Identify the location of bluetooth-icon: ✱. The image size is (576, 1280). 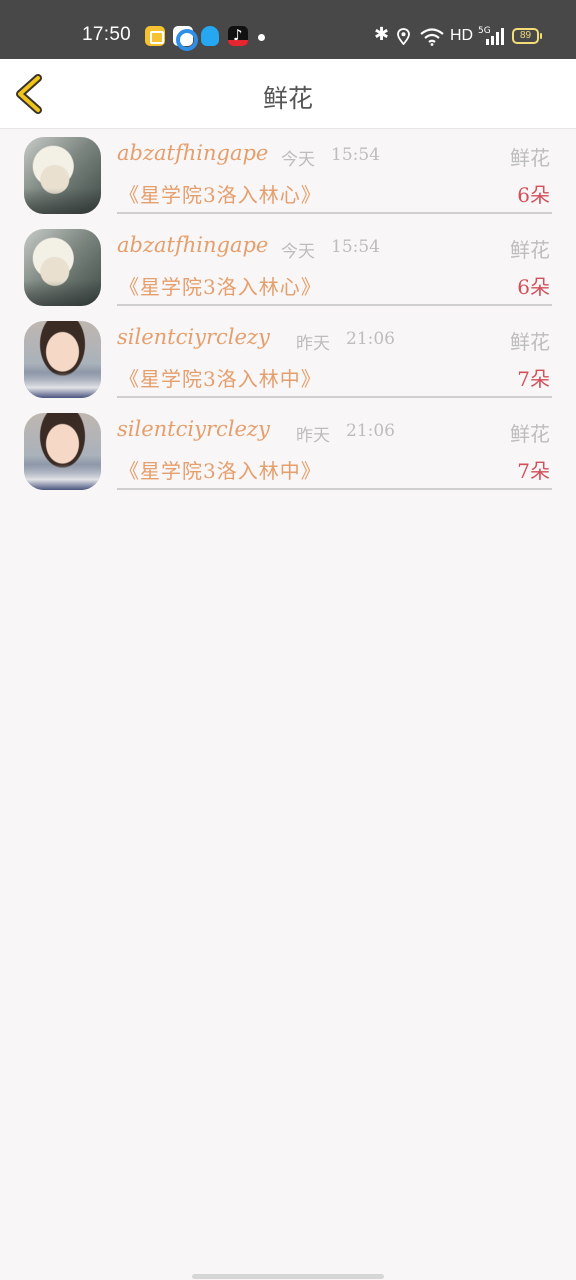
(382, 34).